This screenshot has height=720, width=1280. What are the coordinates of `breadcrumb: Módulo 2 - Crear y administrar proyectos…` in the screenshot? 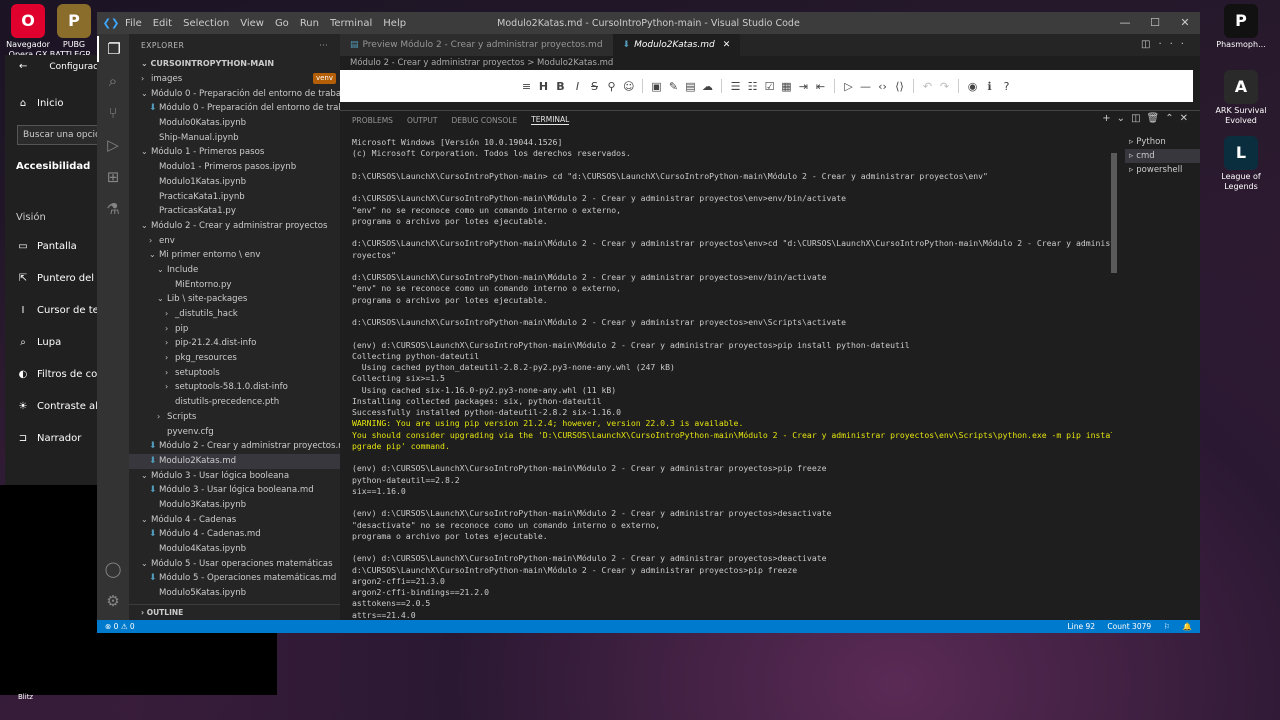 It's located at (770, 63).